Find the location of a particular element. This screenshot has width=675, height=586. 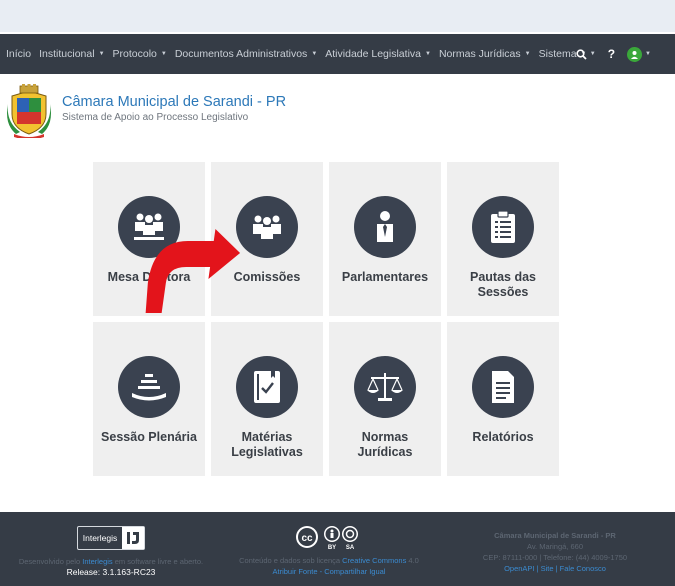

interlegis-link: Interlegis is located at coordinates (97, 561).